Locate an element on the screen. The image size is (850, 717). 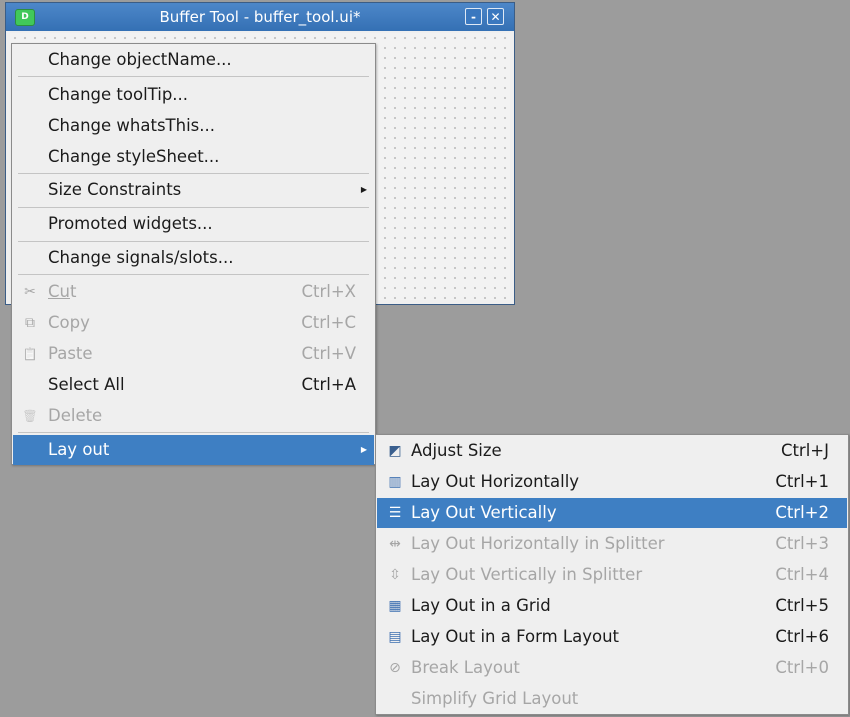
clipboard-icon: 📋 is located at coordinates (30, 354).